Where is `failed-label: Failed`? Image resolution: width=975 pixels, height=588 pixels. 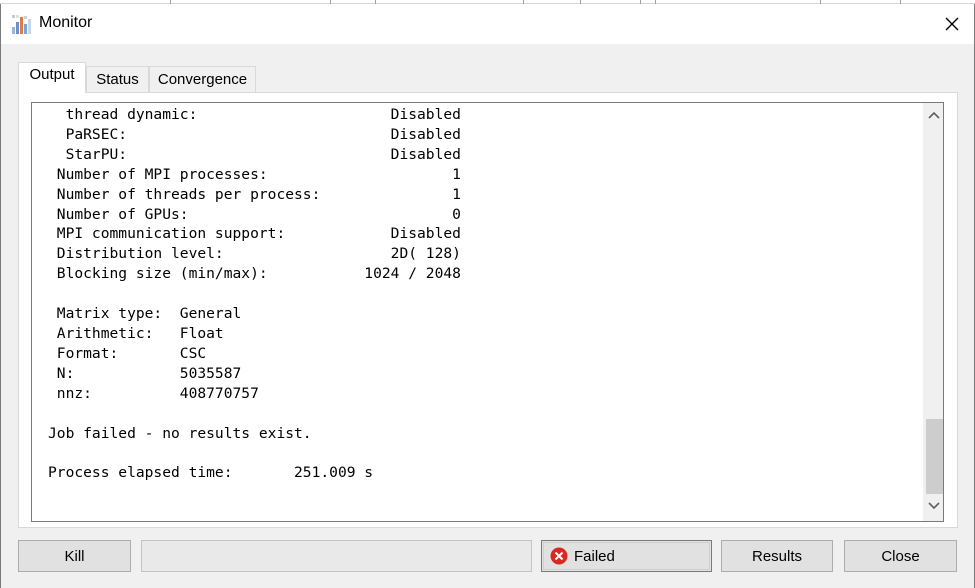
failed-label: Failed is located at coordinates (594, 556).